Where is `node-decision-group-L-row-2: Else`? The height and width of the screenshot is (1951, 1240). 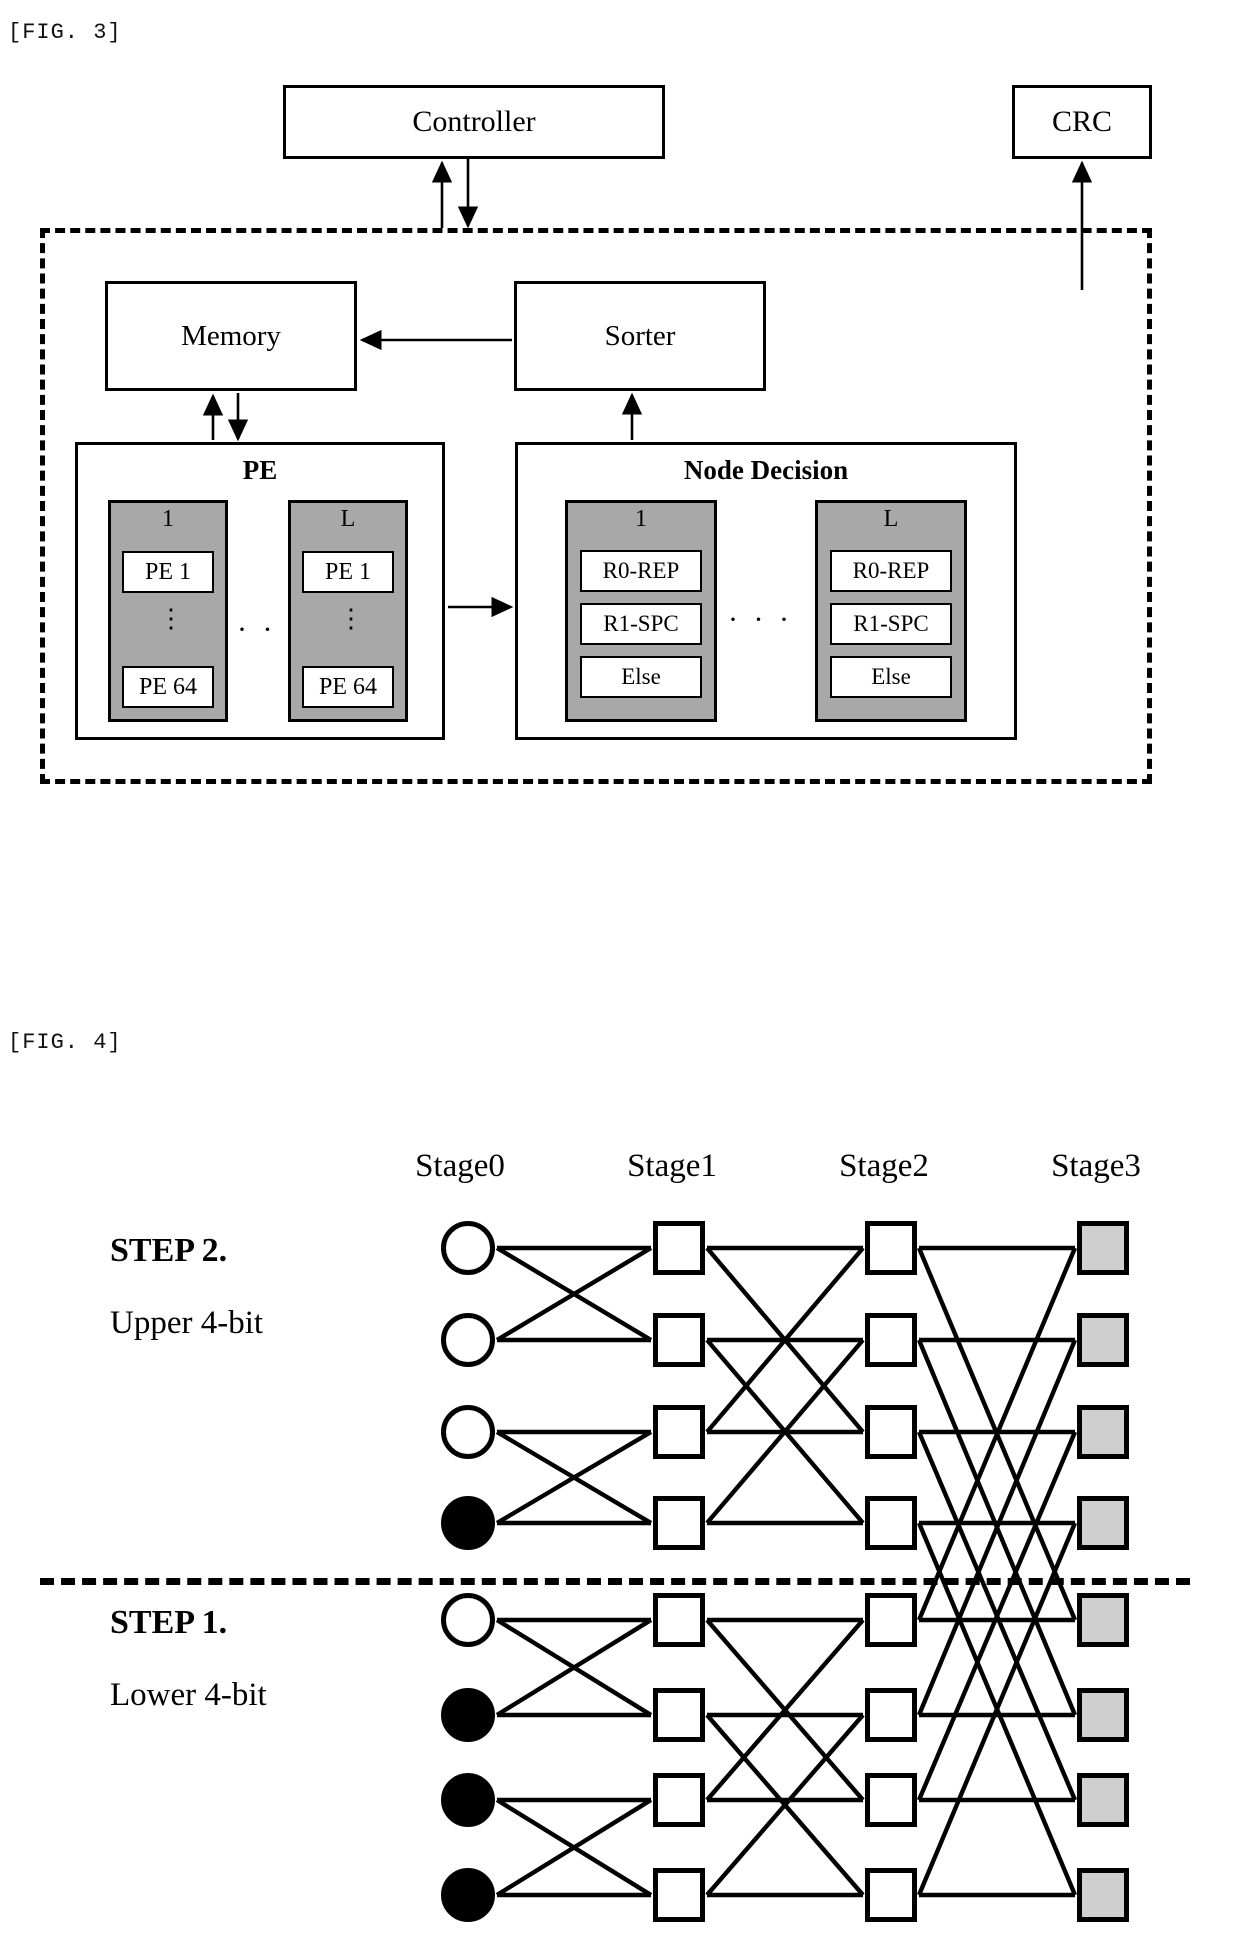 node-decision-group-L-row-2: Else is located at coordinates (891, 677).